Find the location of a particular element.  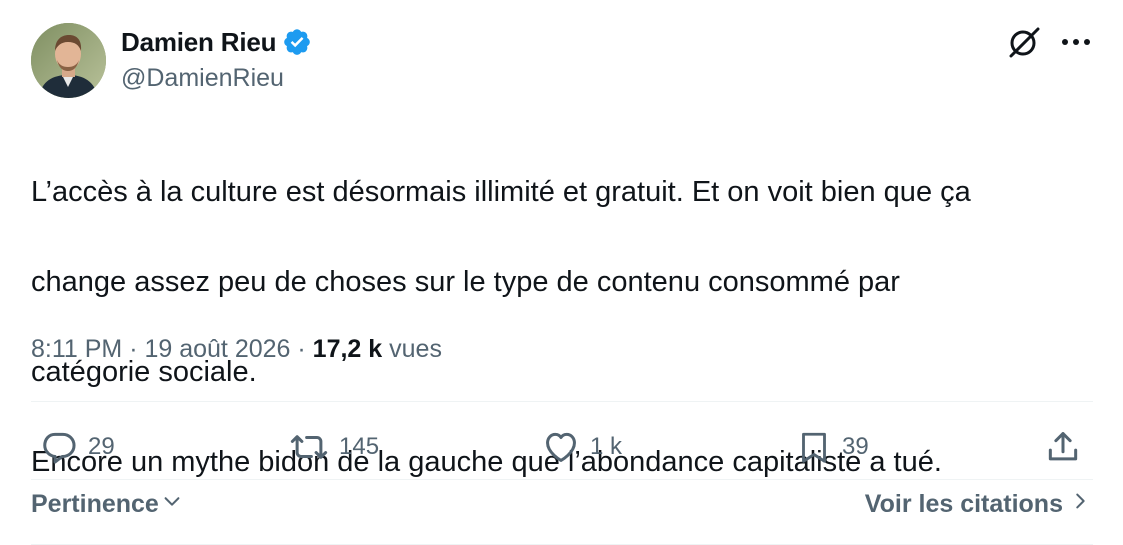

avatar is located at coordinates (68, 60).